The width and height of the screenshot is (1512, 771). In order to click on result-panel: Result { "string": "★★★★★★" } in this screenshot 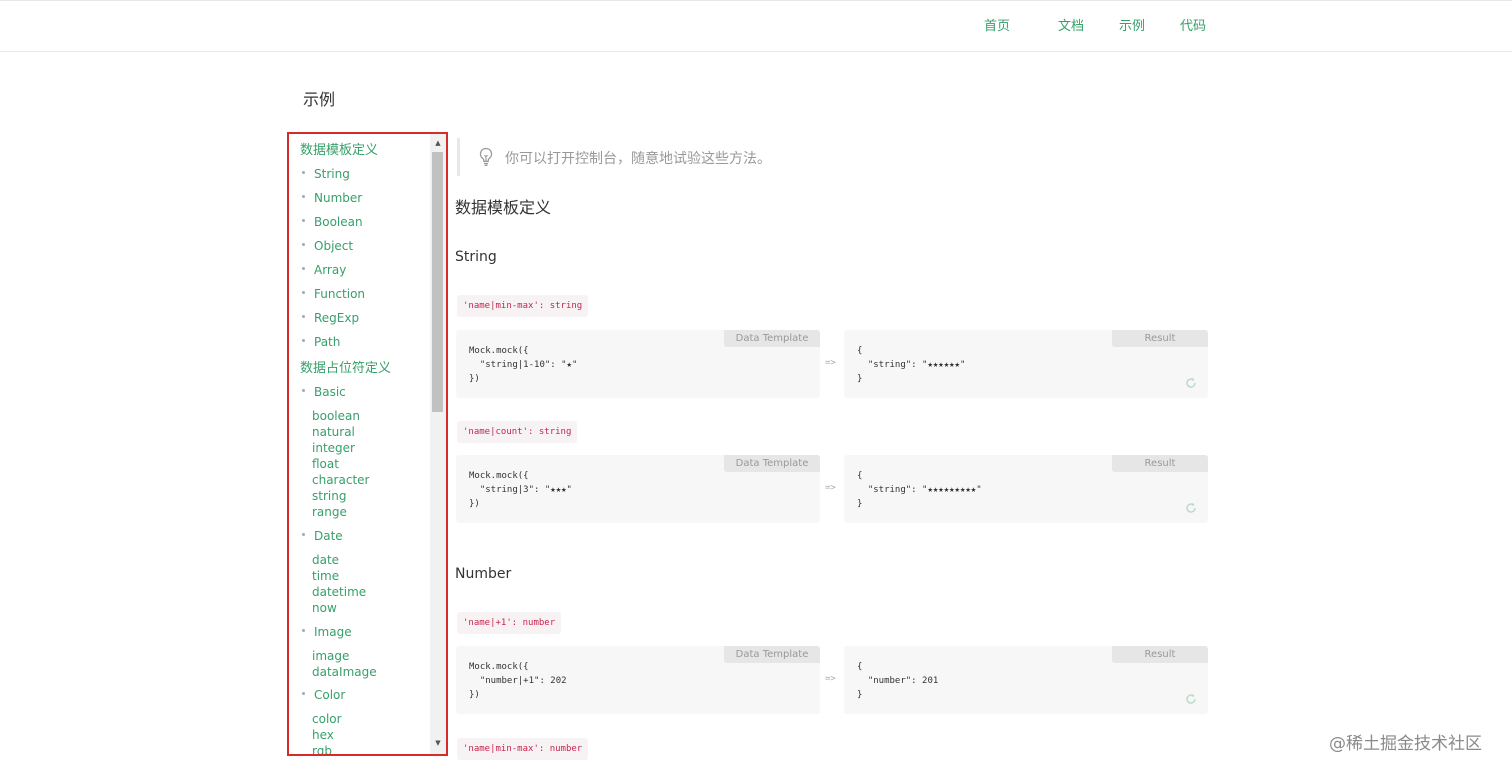, I will do `click(1026, 364)`.